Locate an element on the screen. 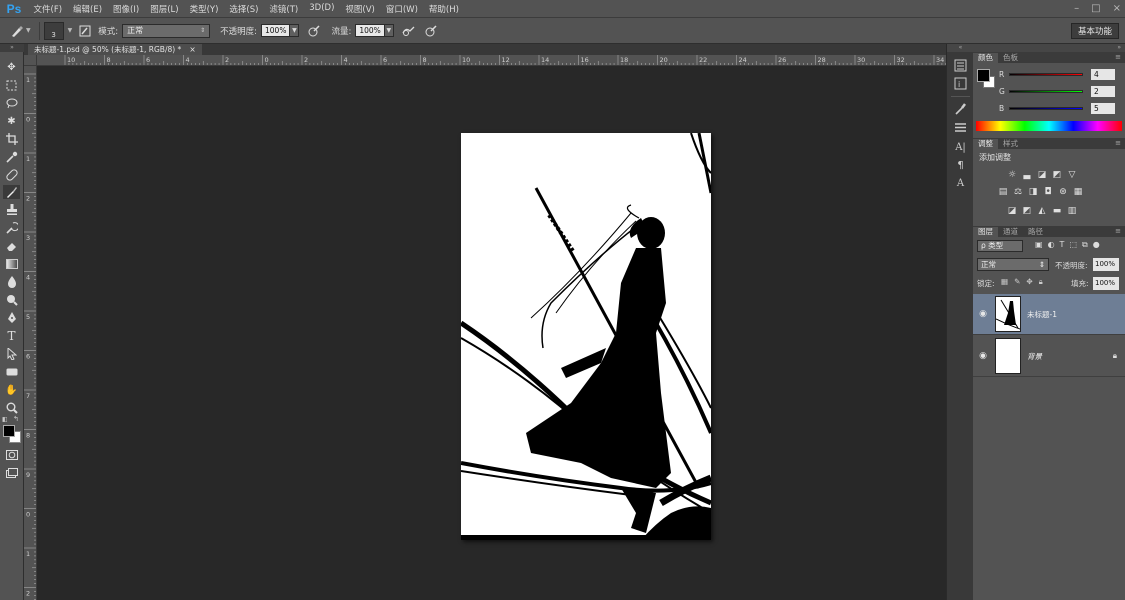 The height and width of the screenshot is (600, 1125). crop-tool-icon is located at coordinates (11, 139).